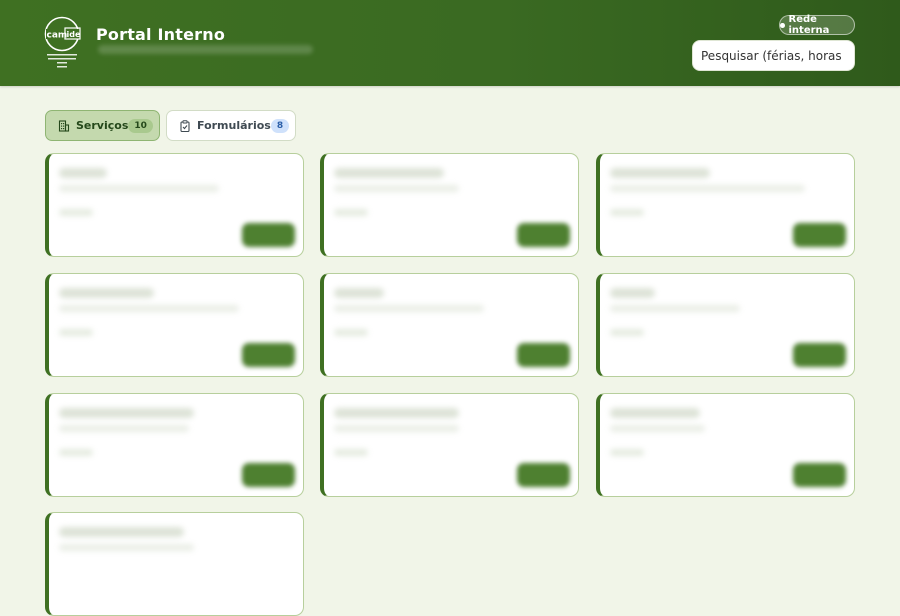  What do you see at coordinates (809, 25) in the screenshot?
I see `network-status-label: Rede interna` at bounding box center [809, 25].